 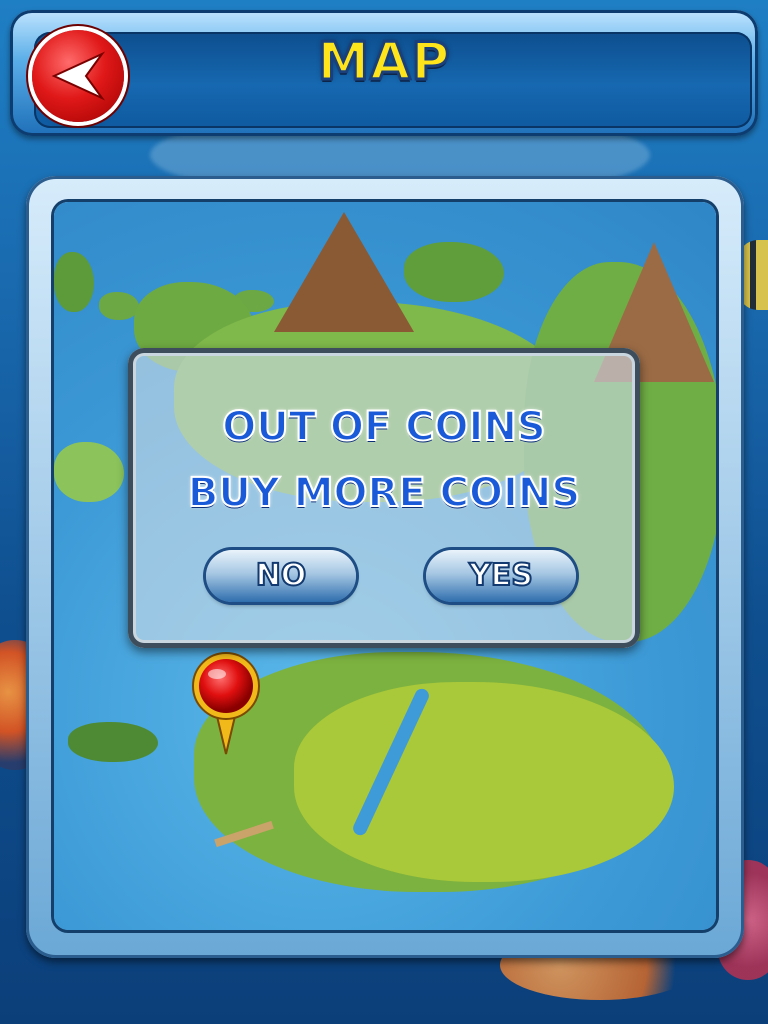 I want to click on no-button: NO, so click(x=281, y=576).